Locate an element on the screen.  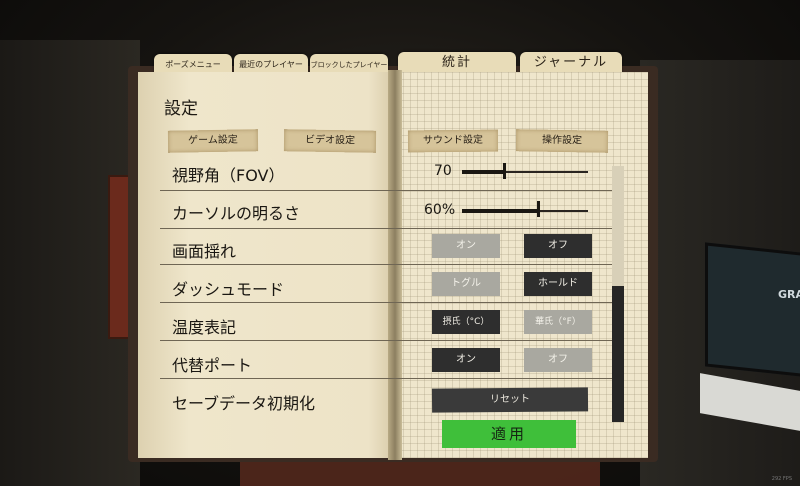
background-monitor-text: GRA is located at coordinates (789, 294).